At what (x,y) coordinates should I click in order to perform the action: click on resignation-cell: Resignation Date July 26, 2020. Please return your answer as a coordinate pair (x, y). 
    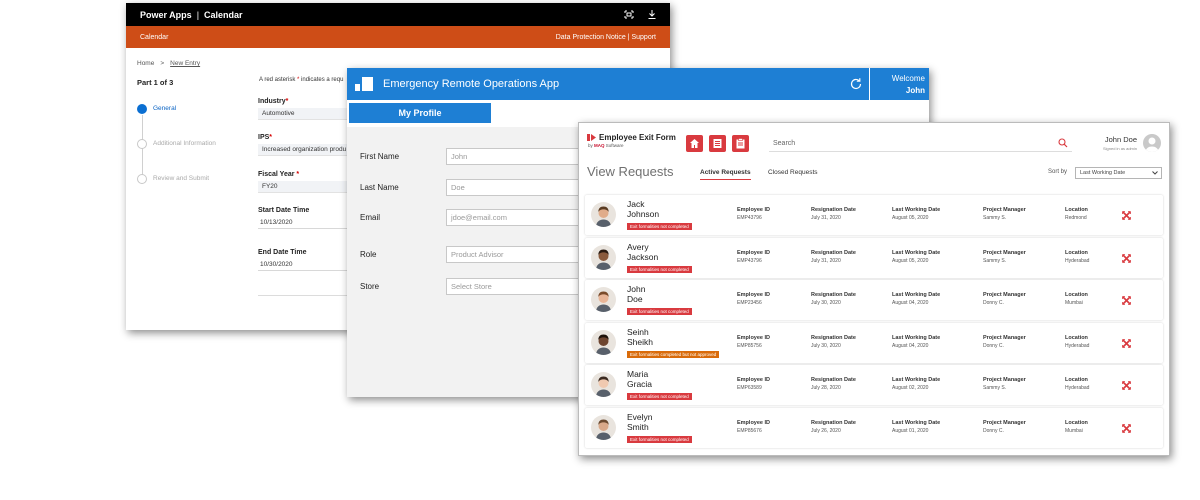
    Looking at the image, I should click on (833, 427).